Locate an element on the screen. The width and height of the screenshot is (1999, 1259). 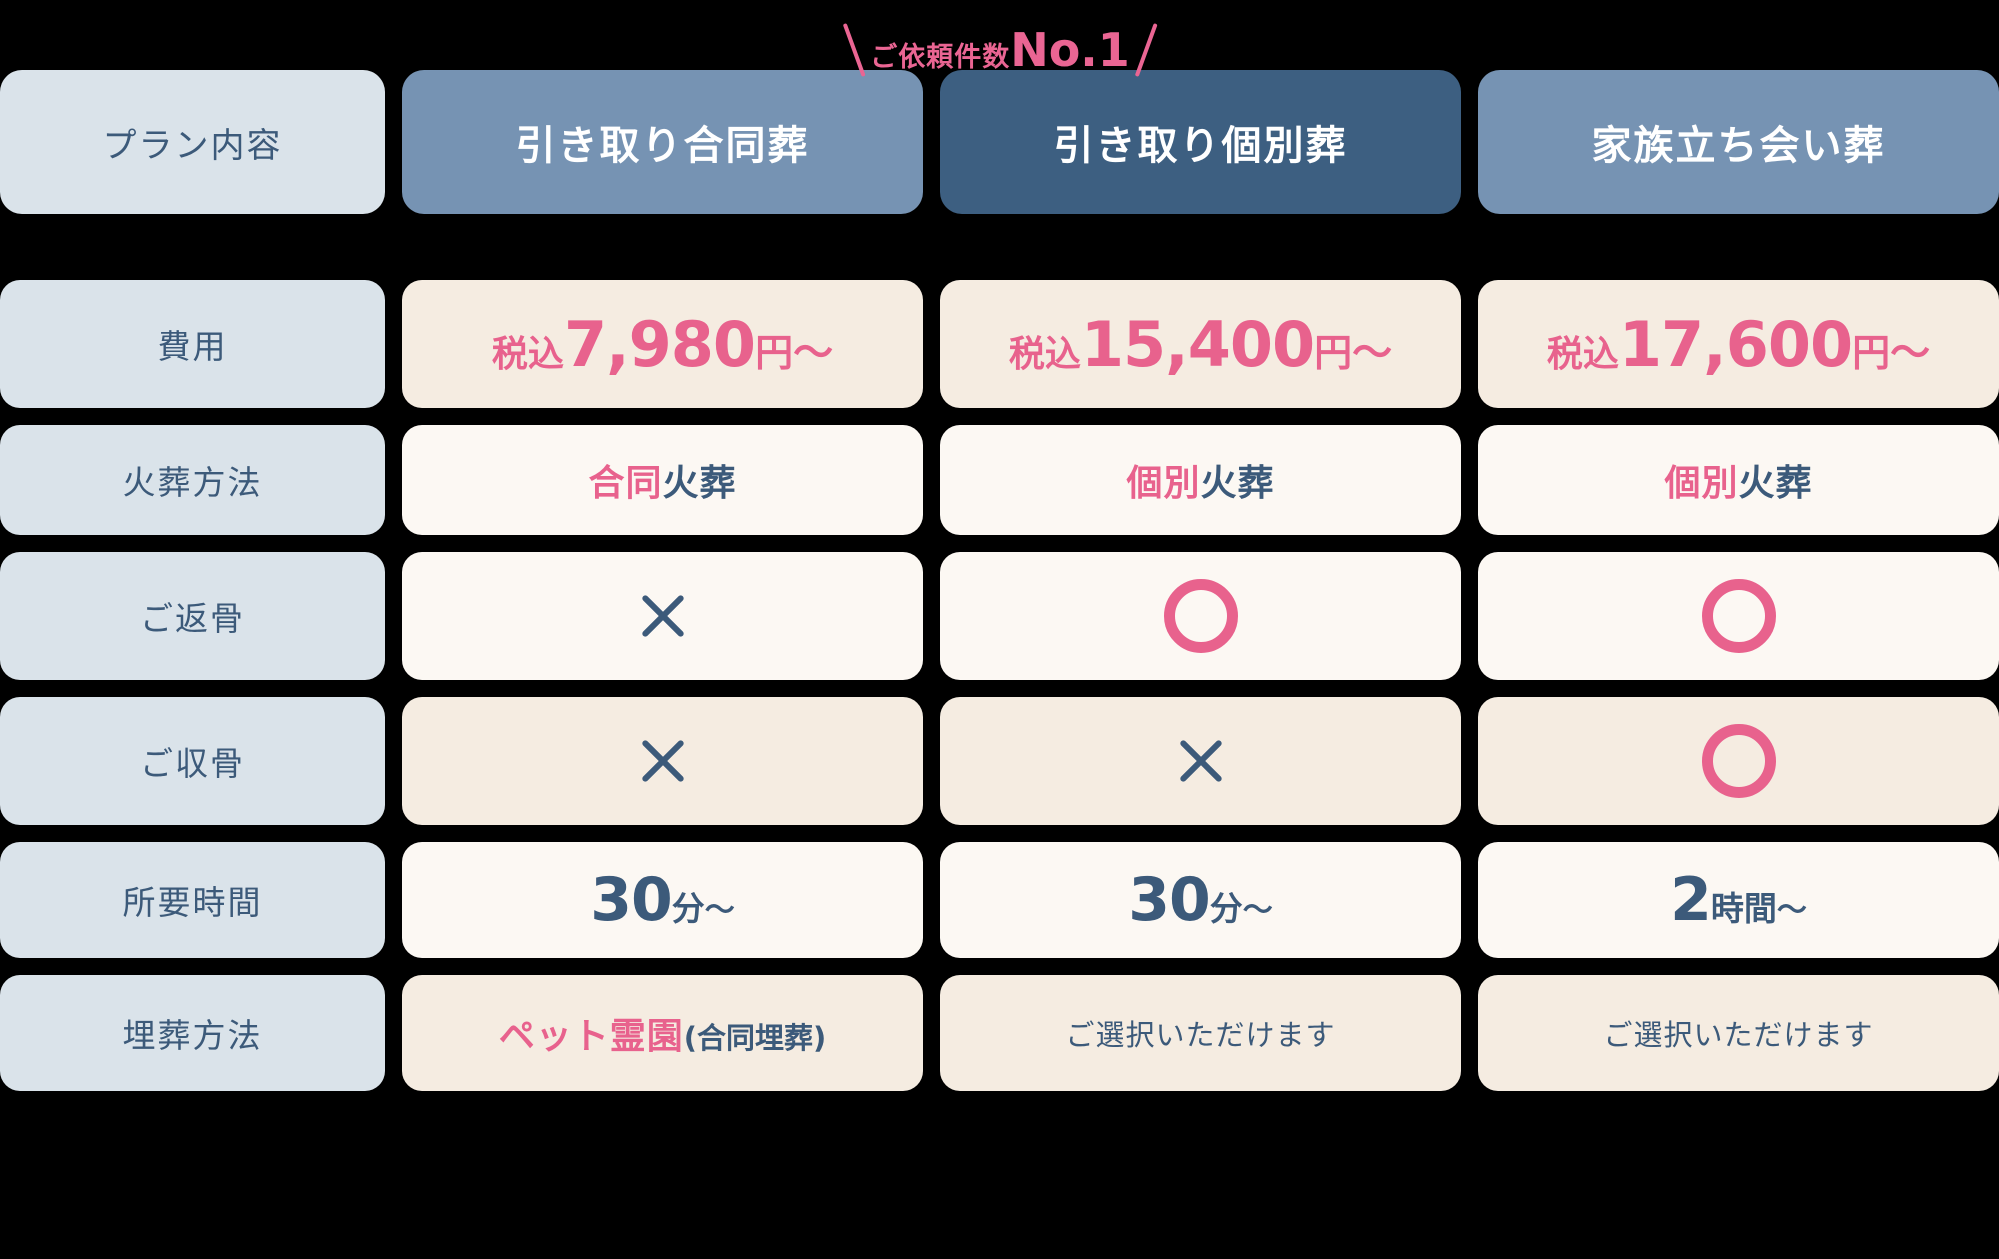
cell-price-2: 税込 17,600 円 〜 is located at coordinates (1738, 344).